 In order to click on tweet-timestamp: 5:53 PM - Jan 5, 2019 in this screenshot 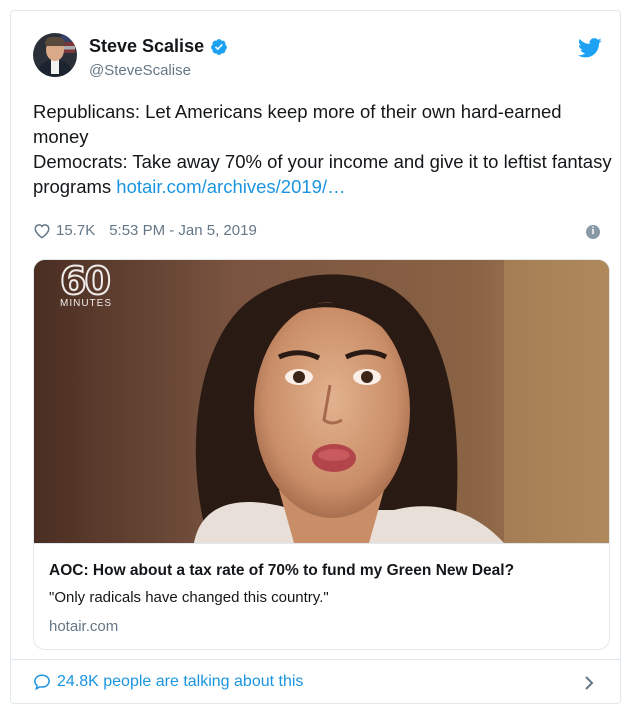, I will do `click(183, 230)`.